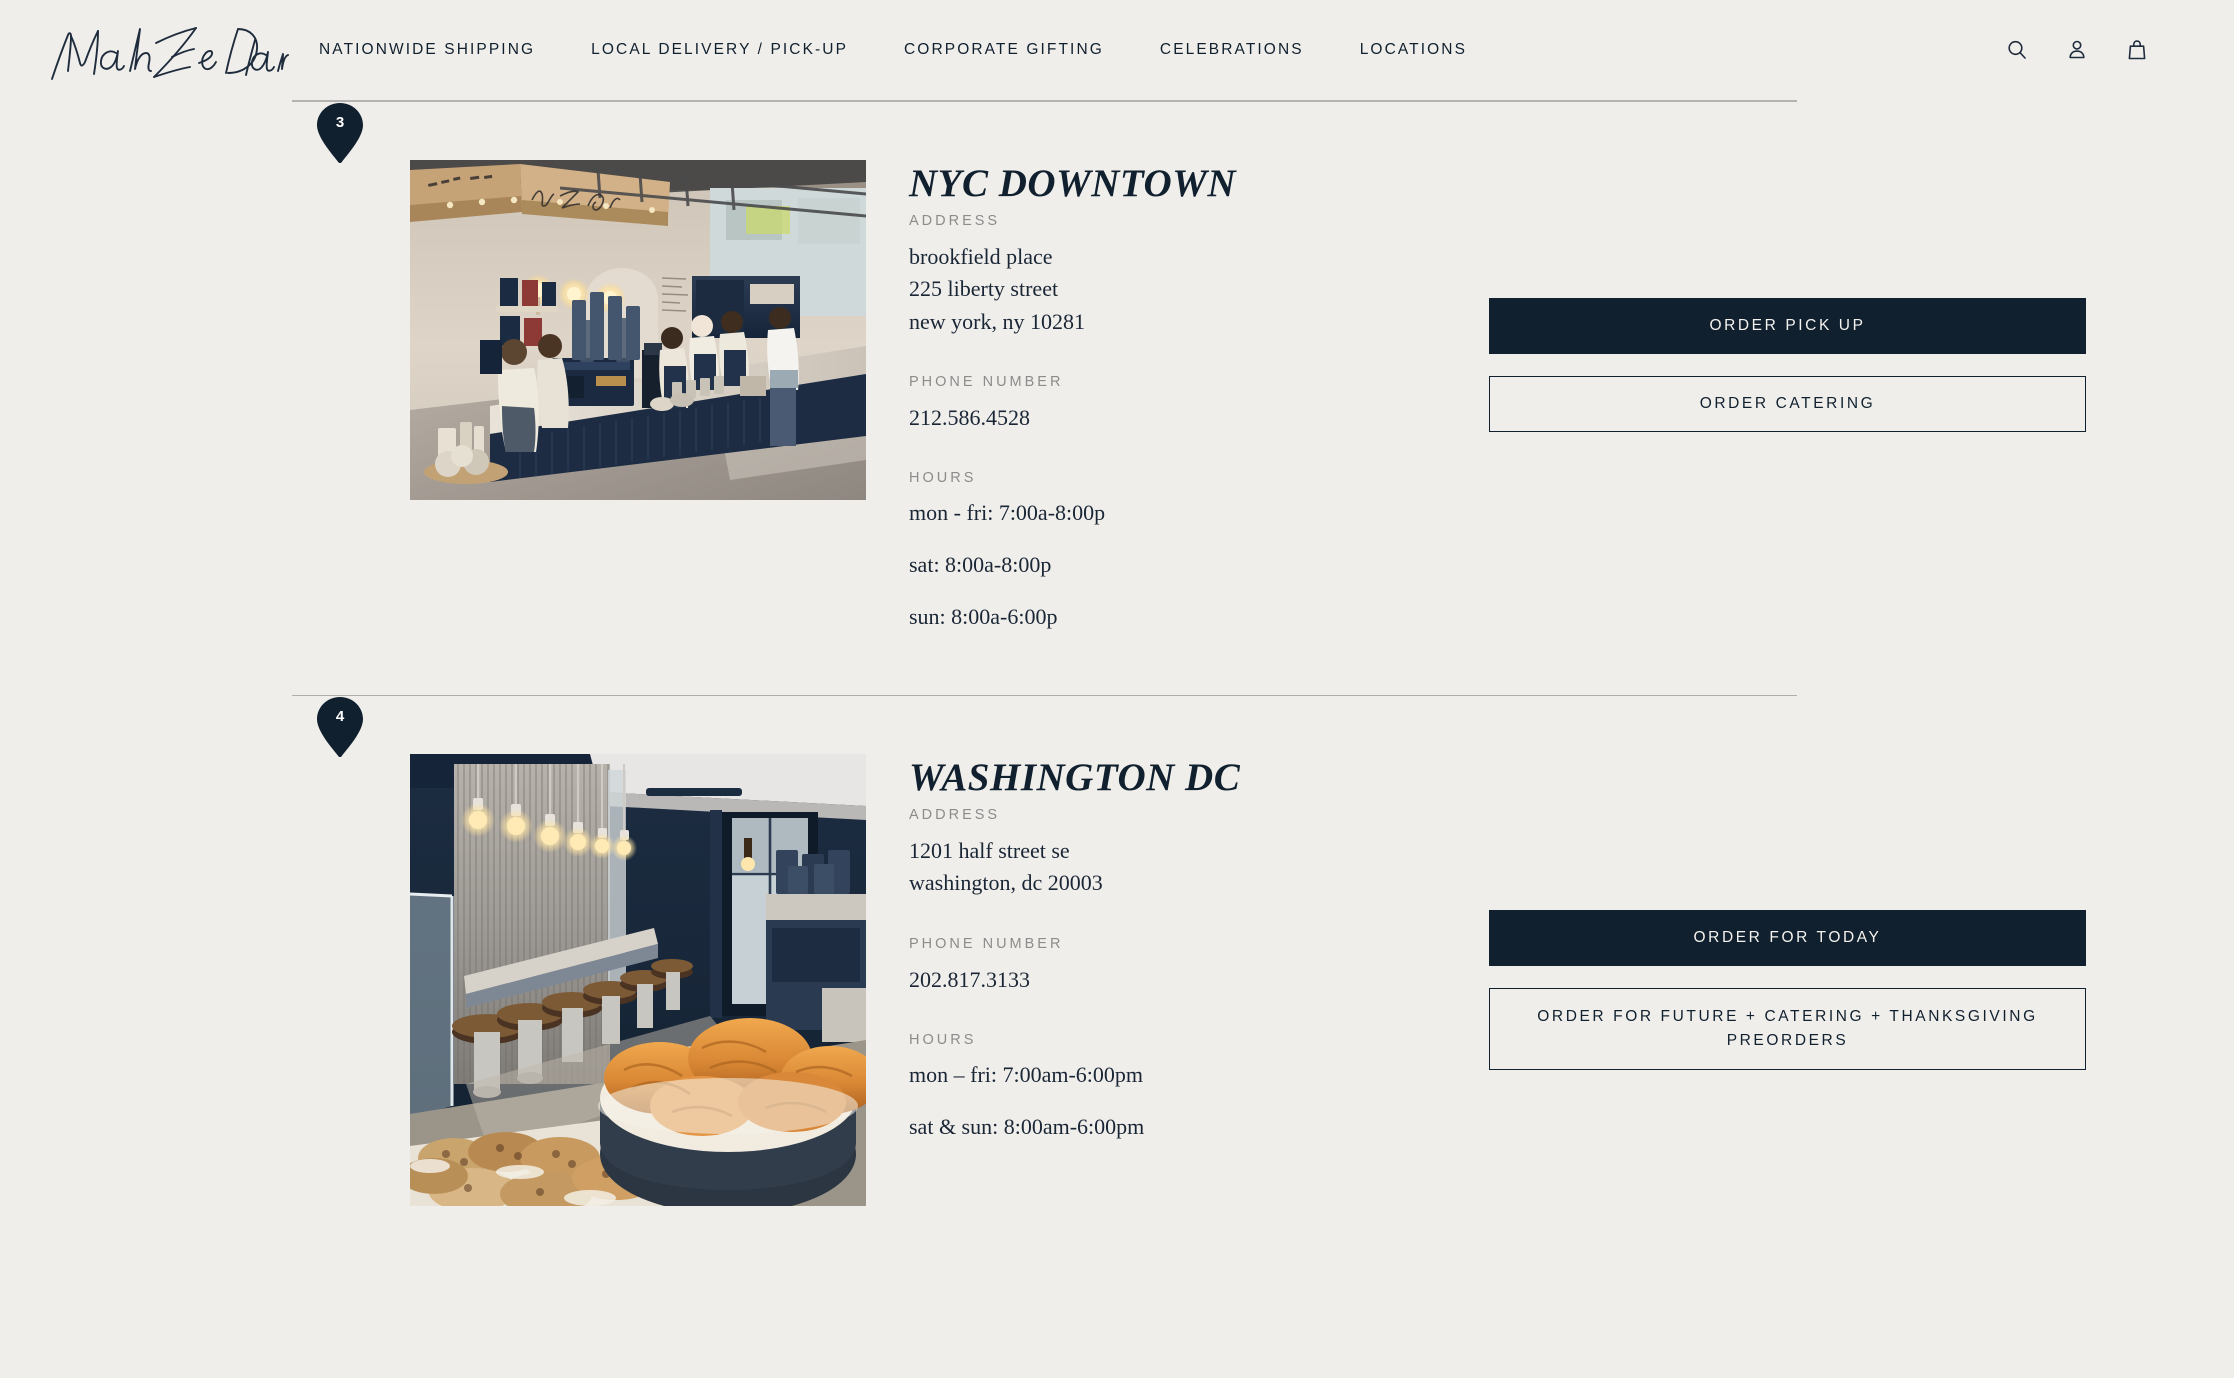 The height and width of the screenshot is (1378, 2234). I want to click on hours-line: sat: 8:00a-8:00p, so click(980, 565).